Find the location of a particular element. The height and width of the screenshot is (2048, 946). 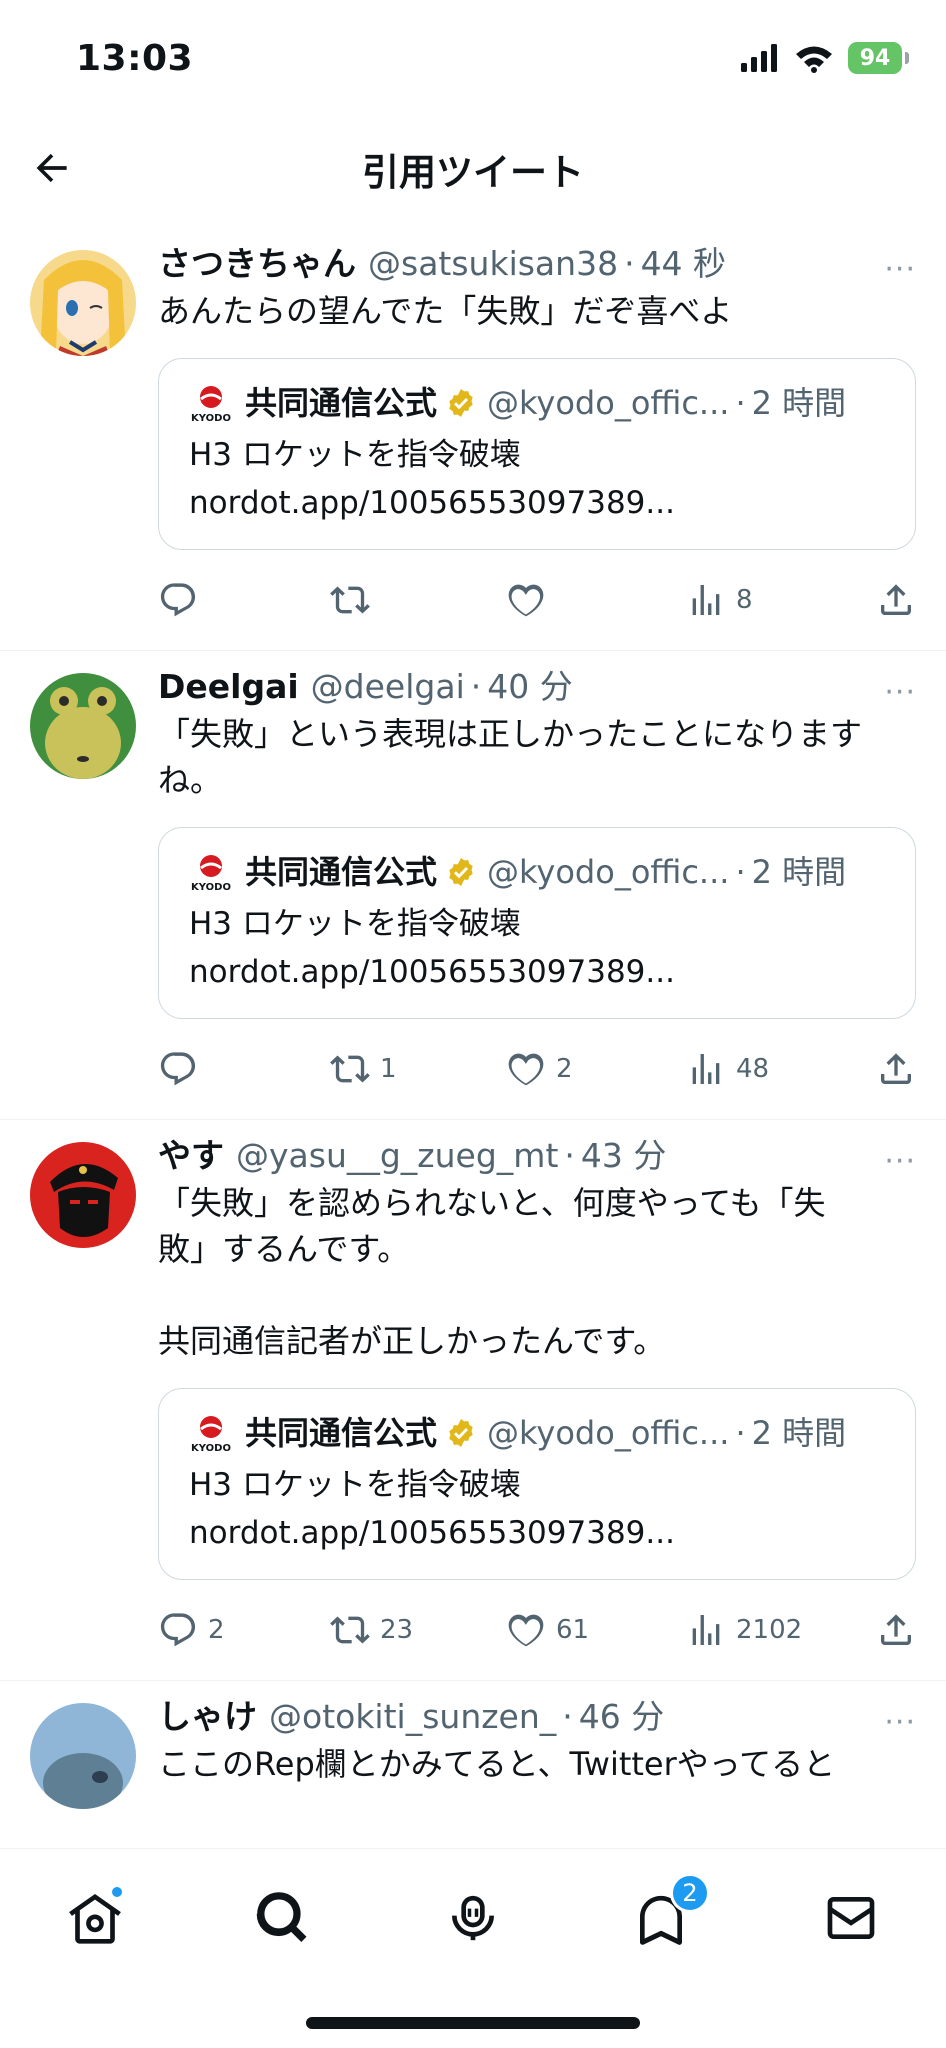

retweet-button is located at coordinates (350, 600).